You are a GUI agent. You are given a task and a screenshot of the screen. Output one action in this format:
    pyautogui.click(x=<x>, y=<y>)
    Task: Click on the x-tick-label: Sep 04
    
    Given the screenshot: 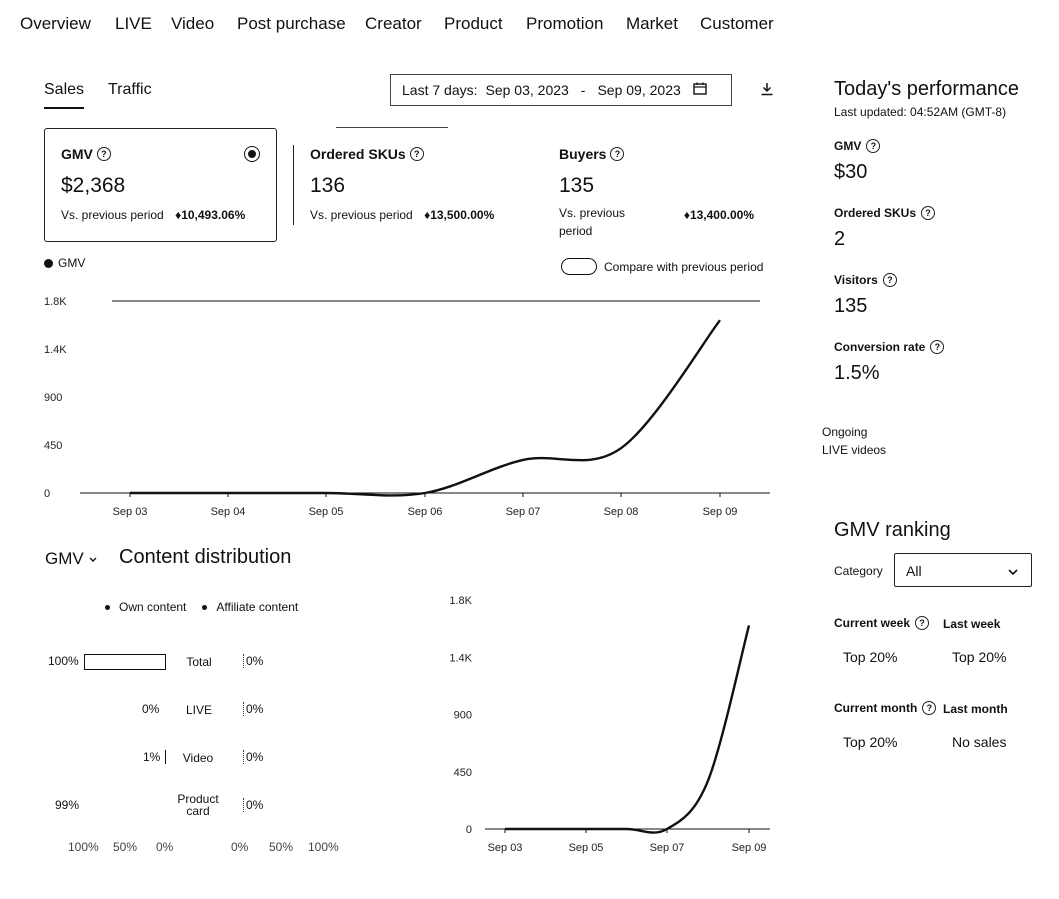 What is the action you would take?
    pyautogui.click(x=228, y=512)
    